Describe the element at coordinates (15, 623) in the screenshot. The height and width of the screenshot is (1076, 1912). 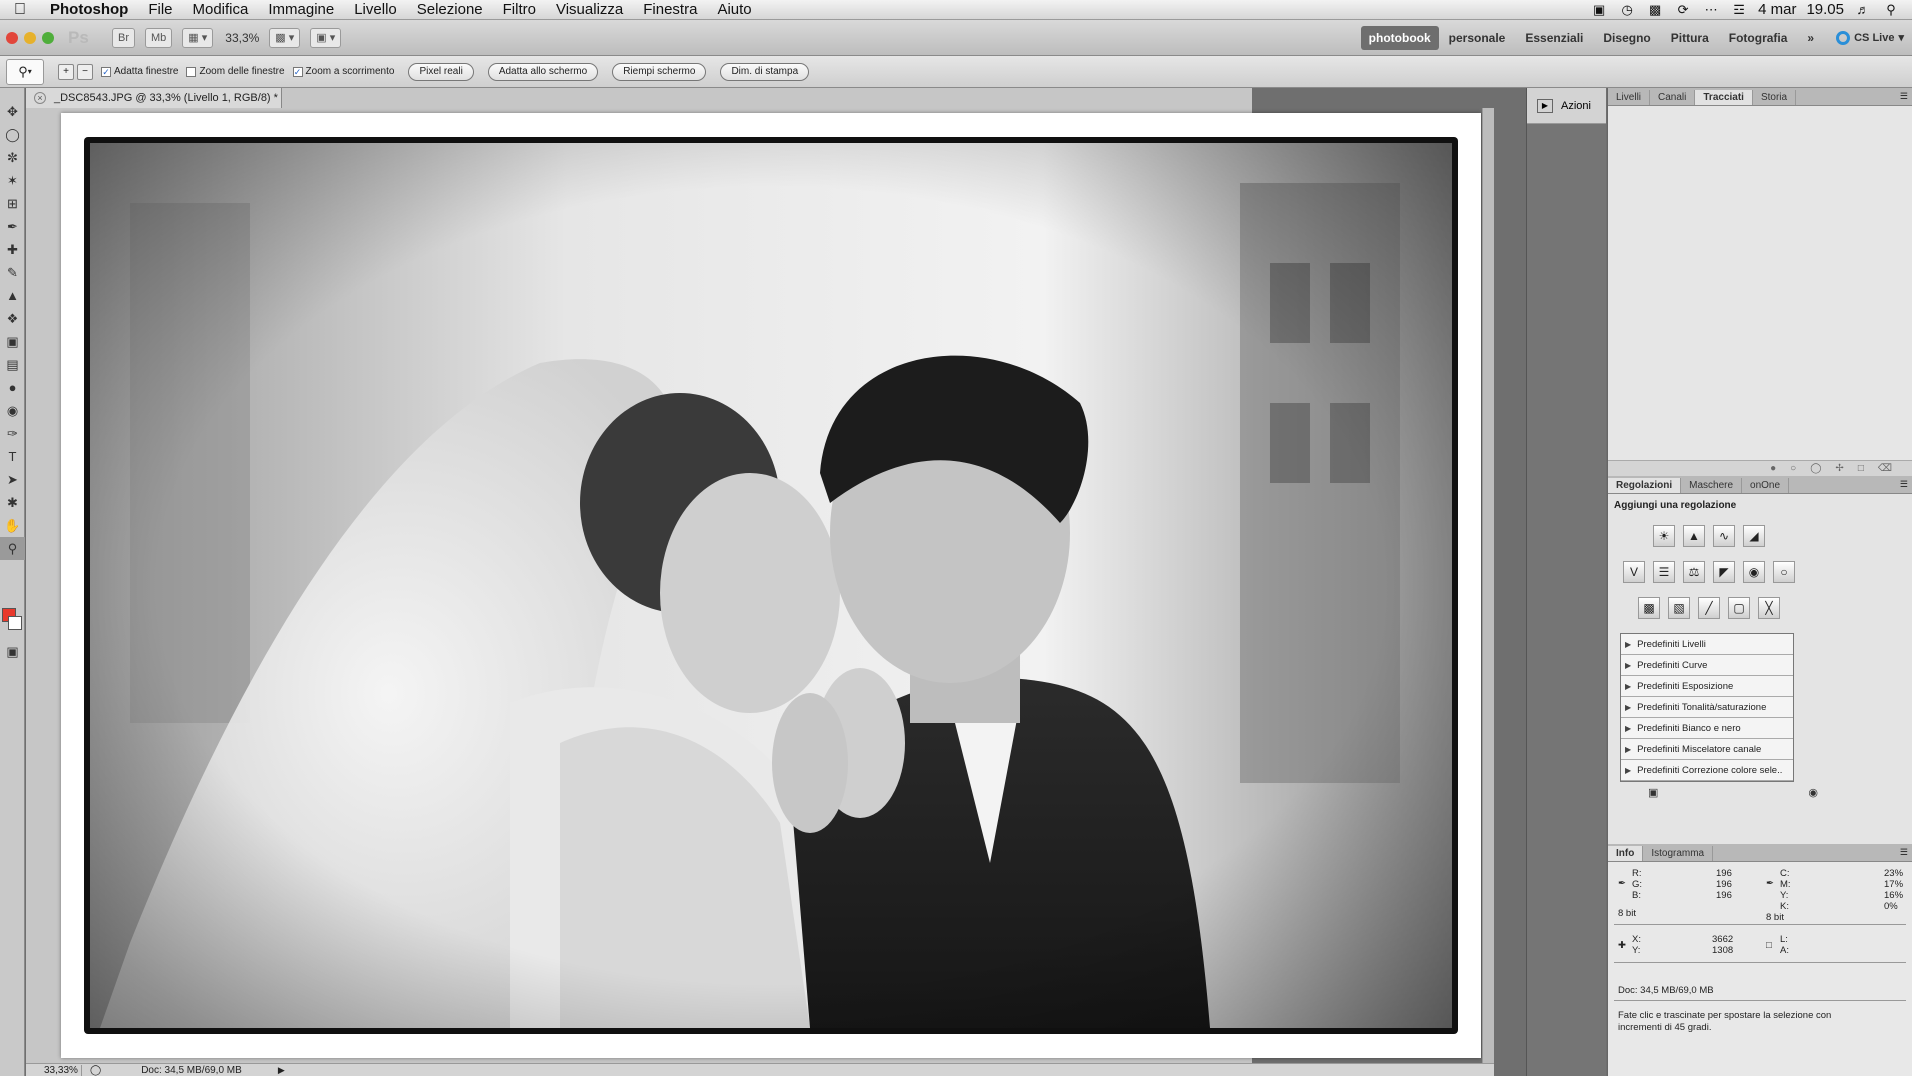
I see `background-color-swatch` at that location.